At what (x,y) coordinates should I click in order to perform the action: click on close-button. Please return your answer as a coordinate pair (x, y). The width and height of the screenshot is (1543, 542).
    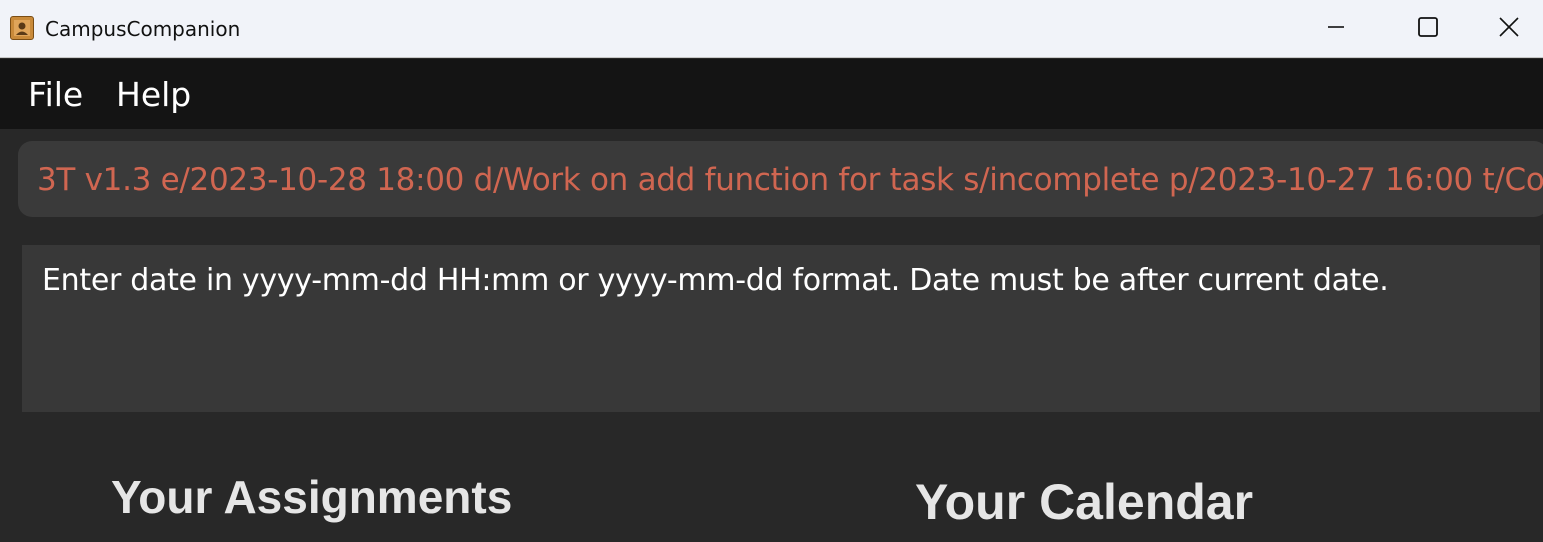
    Looking at the image, I should click on (1508, 28).